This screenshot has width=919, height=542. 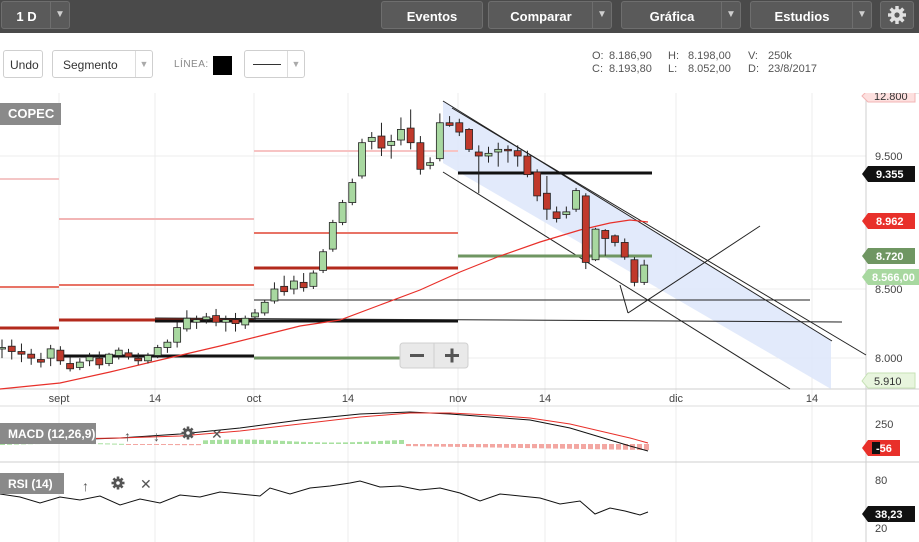 What do you see at coordinates (753, 69) in the screenshot?
I see `ohlc-date-key: D:` at bounding box center [753, 69].